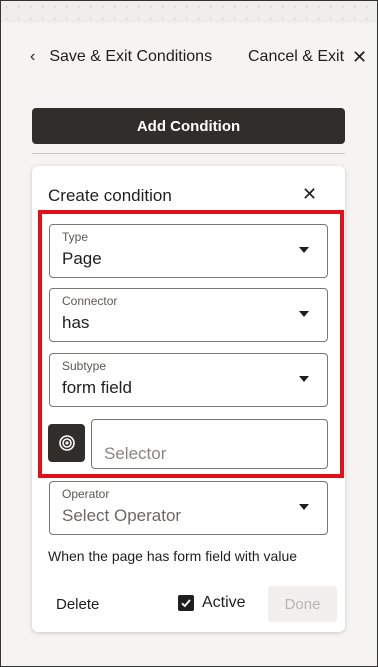 The height and width of the screenshot is (667, 378). I want to click on cancel-exit-button: Cancel & Exit ✕, so click(307, 57).